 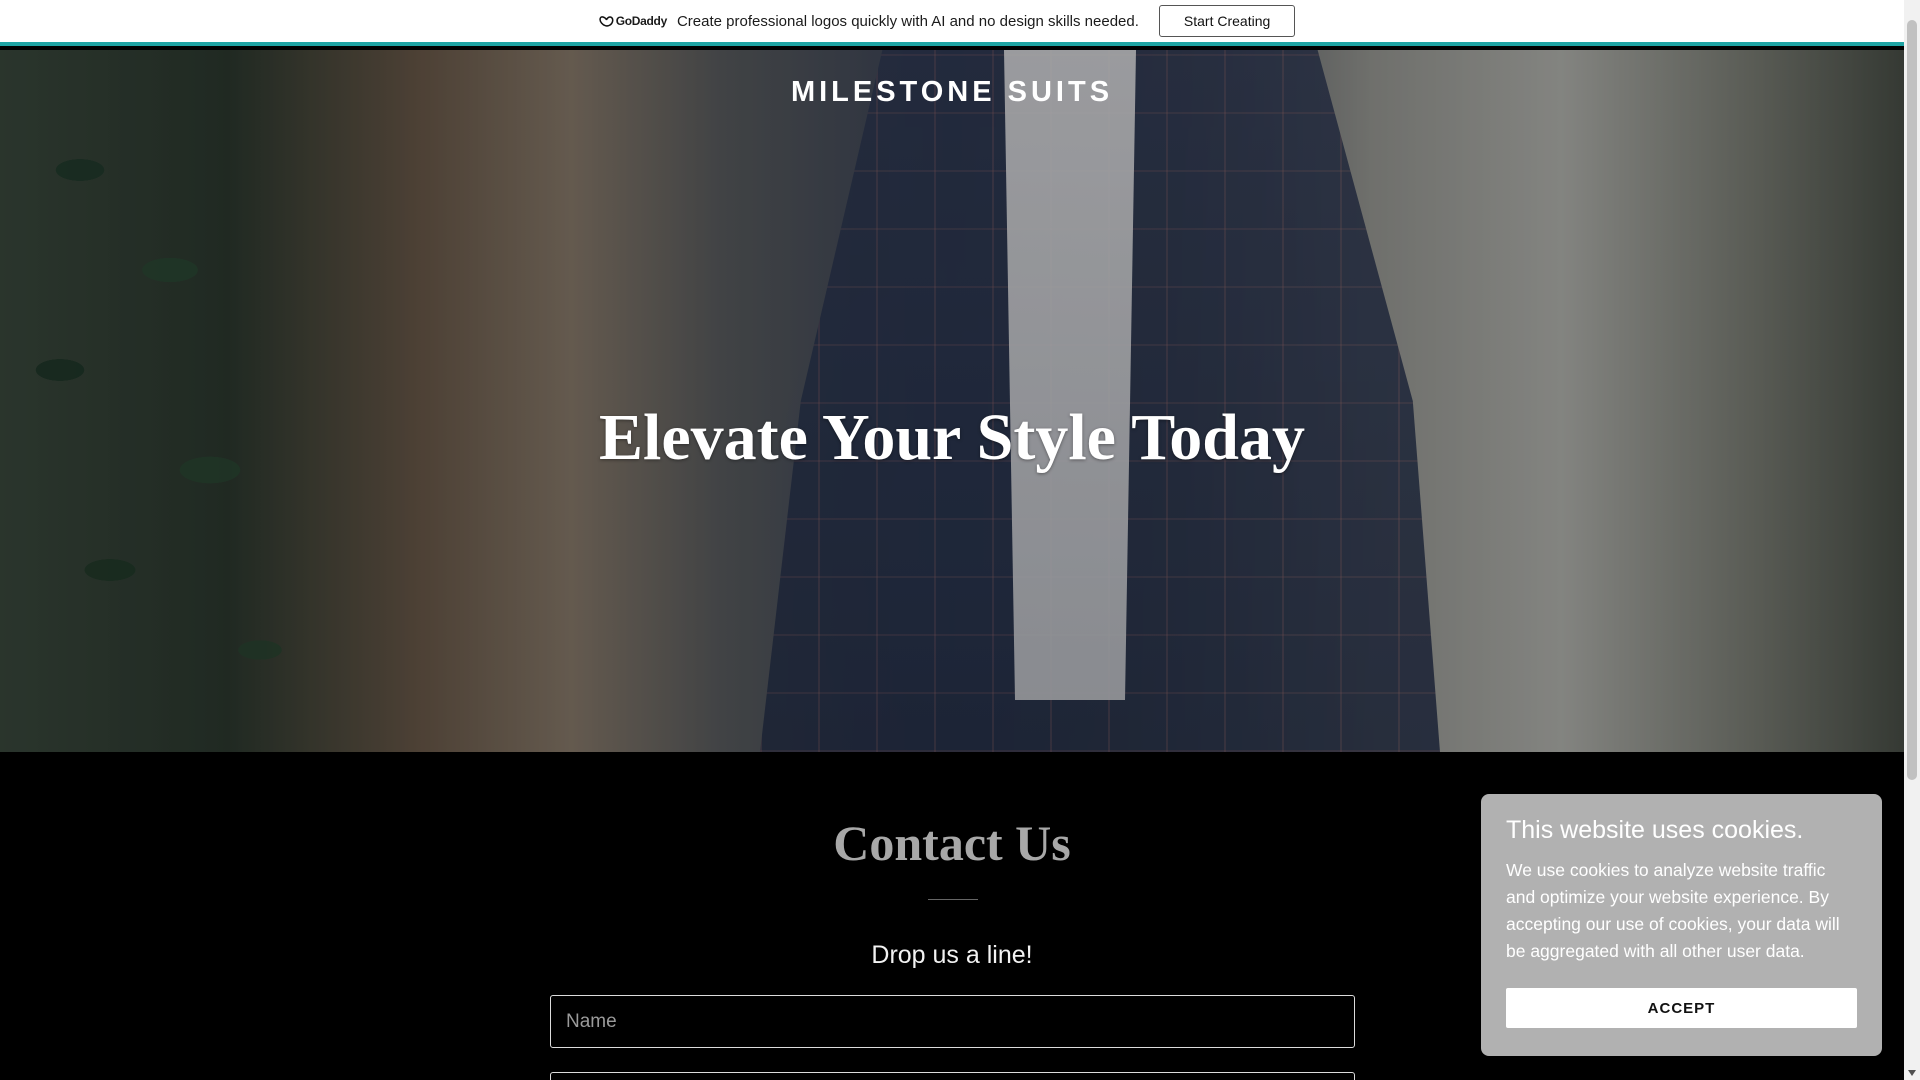 I want to click on godaddy-brand-text: GoDaddy, so click(x=641, y=21).